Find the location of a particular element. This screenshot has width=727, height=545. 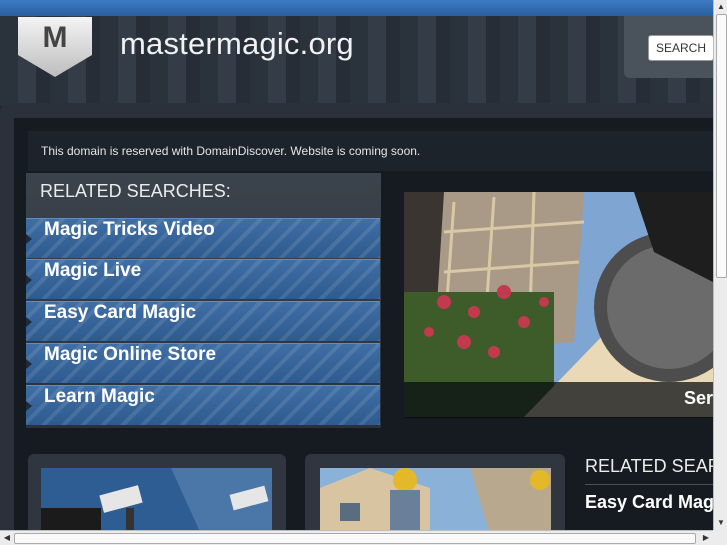

related-search-link-secondary: Easy Card Mag is located at coordinates (649, 502).